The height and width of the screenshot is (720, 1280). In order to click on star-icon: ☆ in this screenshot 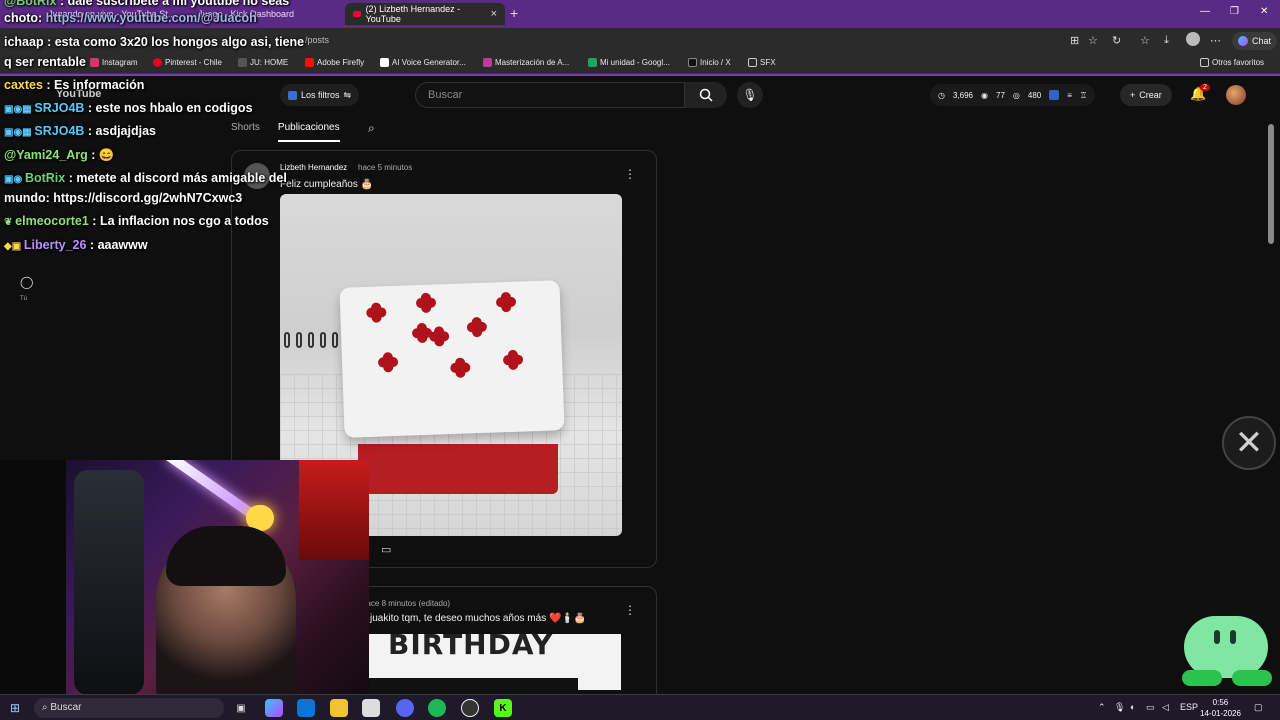, I will do `click(1093, 40)`.